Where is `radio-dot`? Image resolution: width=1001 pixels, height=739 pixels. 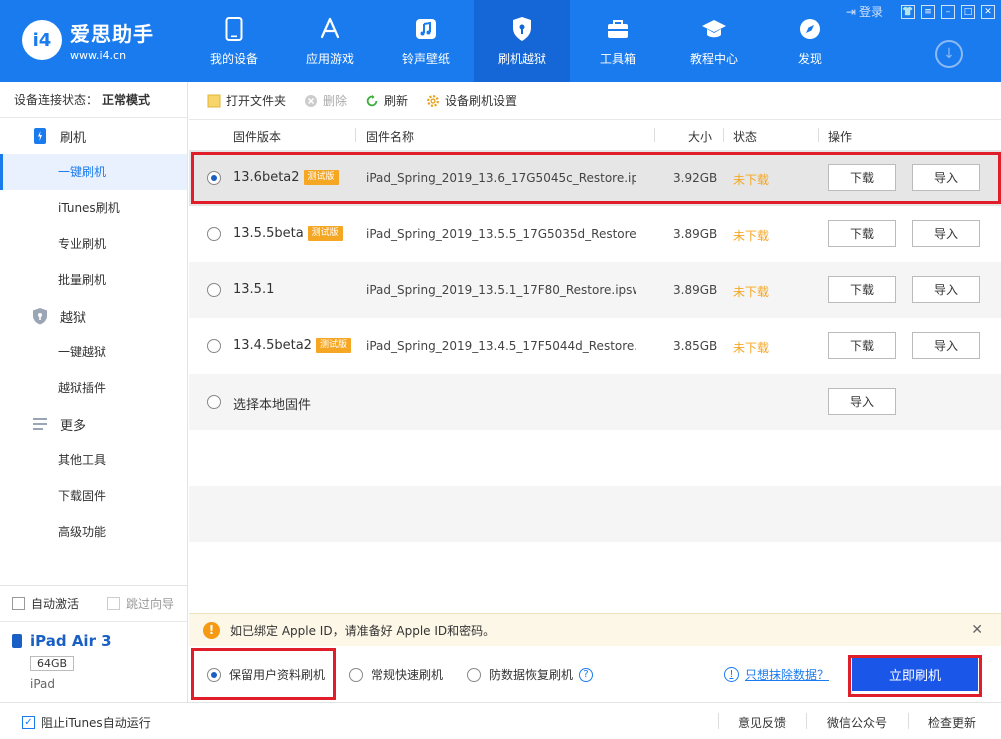
radio-dot is located at coordinates (214, 178).